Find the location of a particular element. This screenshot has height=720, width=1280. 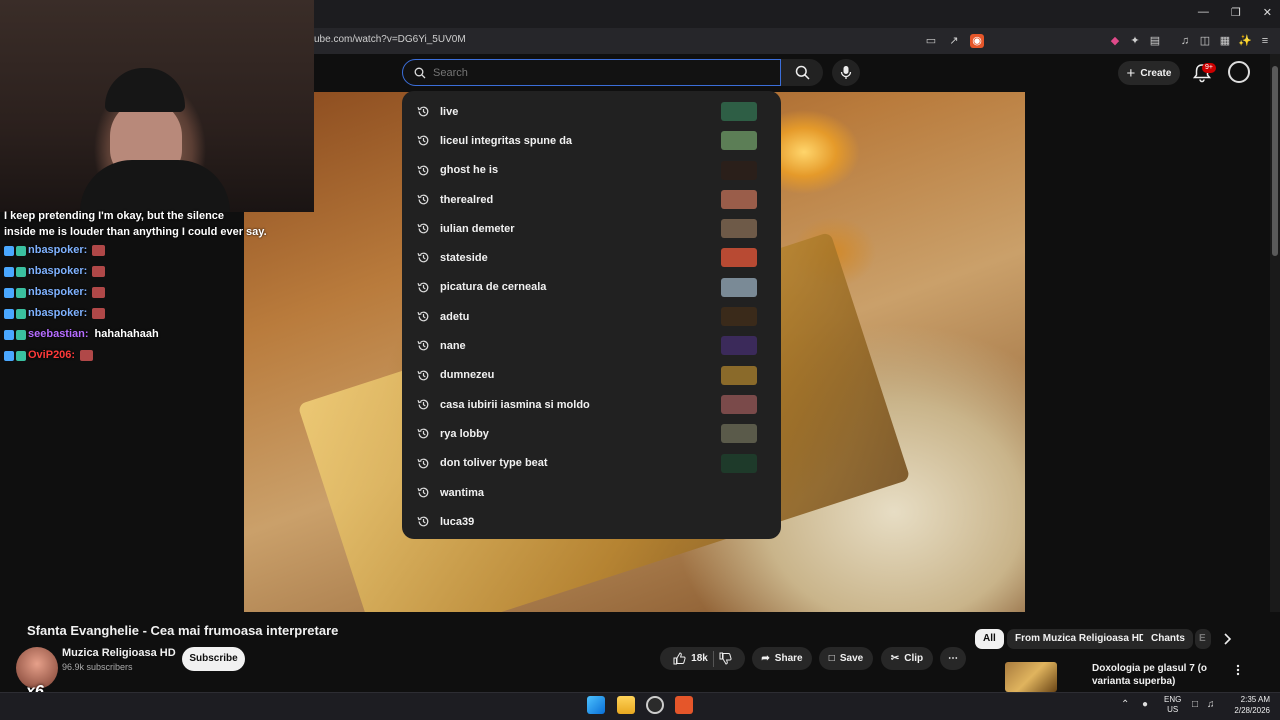

wallet-icon: ▤ is located at coordinates (1155, 41).